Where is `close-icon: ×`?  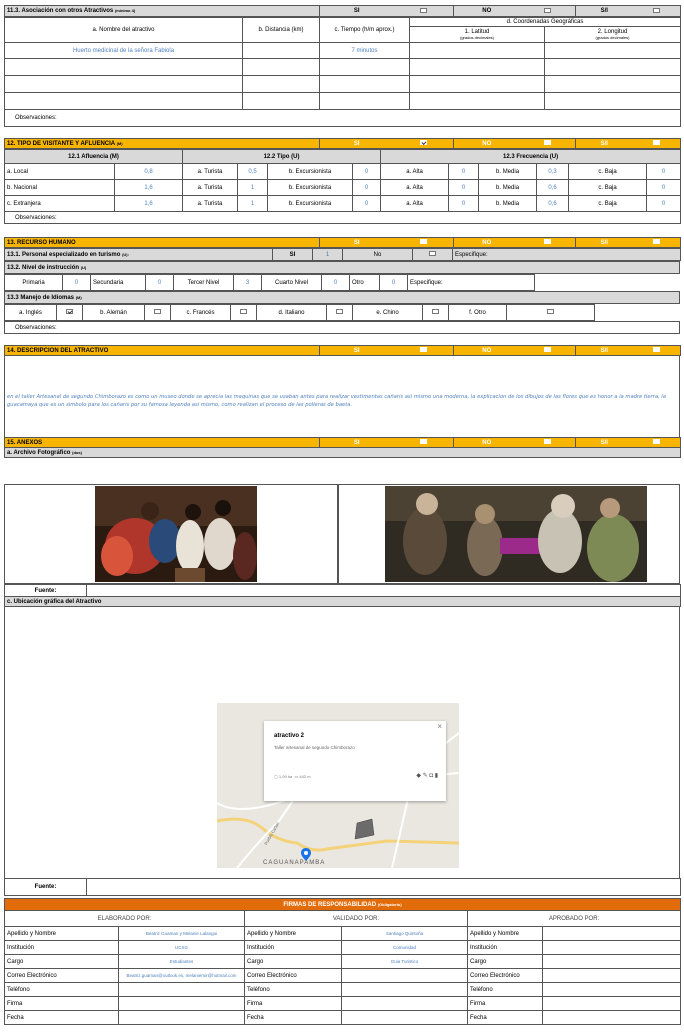
close-icon: × is located at coordinates (439, 726).